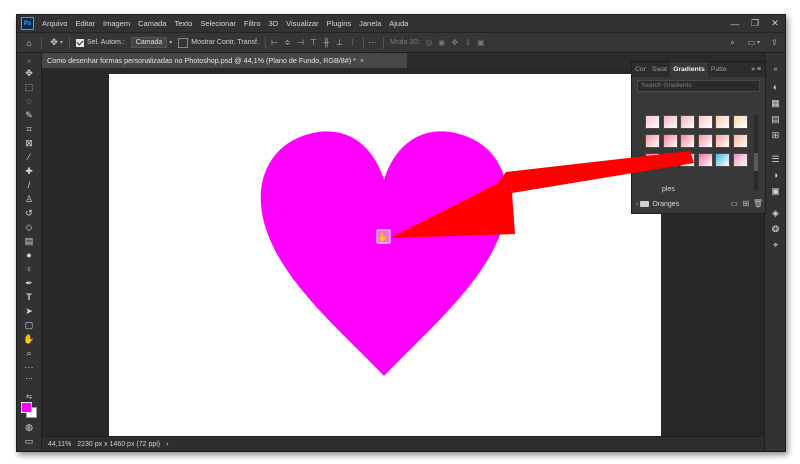 Image resolution: width=800 pixels, height=464 pixels. What do you see at coordinates (775, 87) in the screenshot?
I see `color-panel-icon: ◐` at bounding box center [775, 87].